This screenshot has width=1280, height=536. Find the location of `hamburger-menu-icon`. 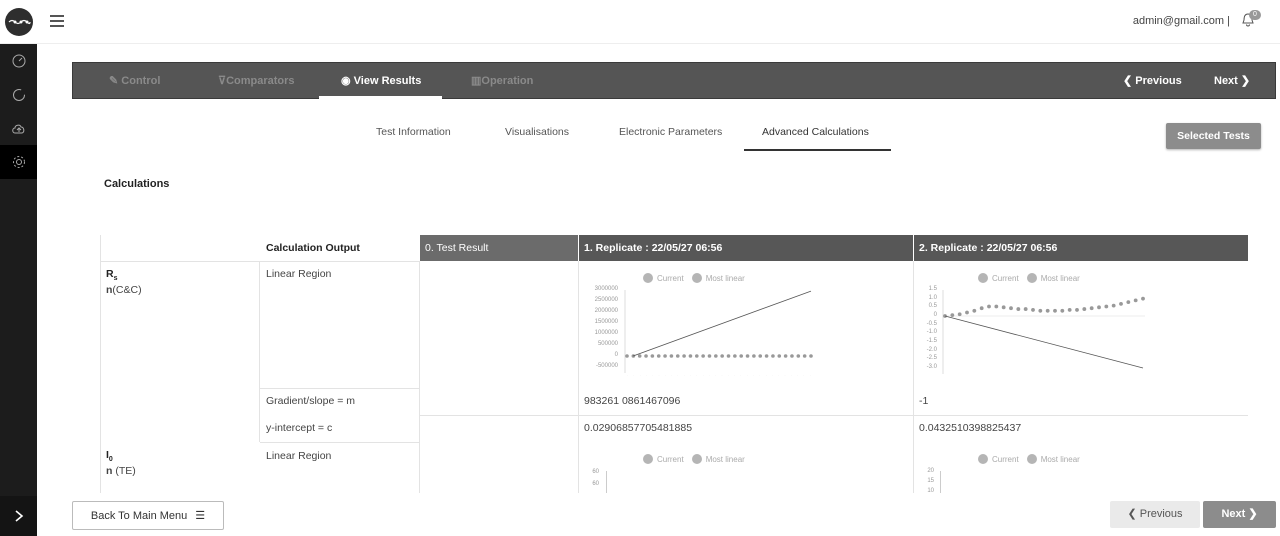

hamburger-menu-icon is located at coordinates (57, 21).